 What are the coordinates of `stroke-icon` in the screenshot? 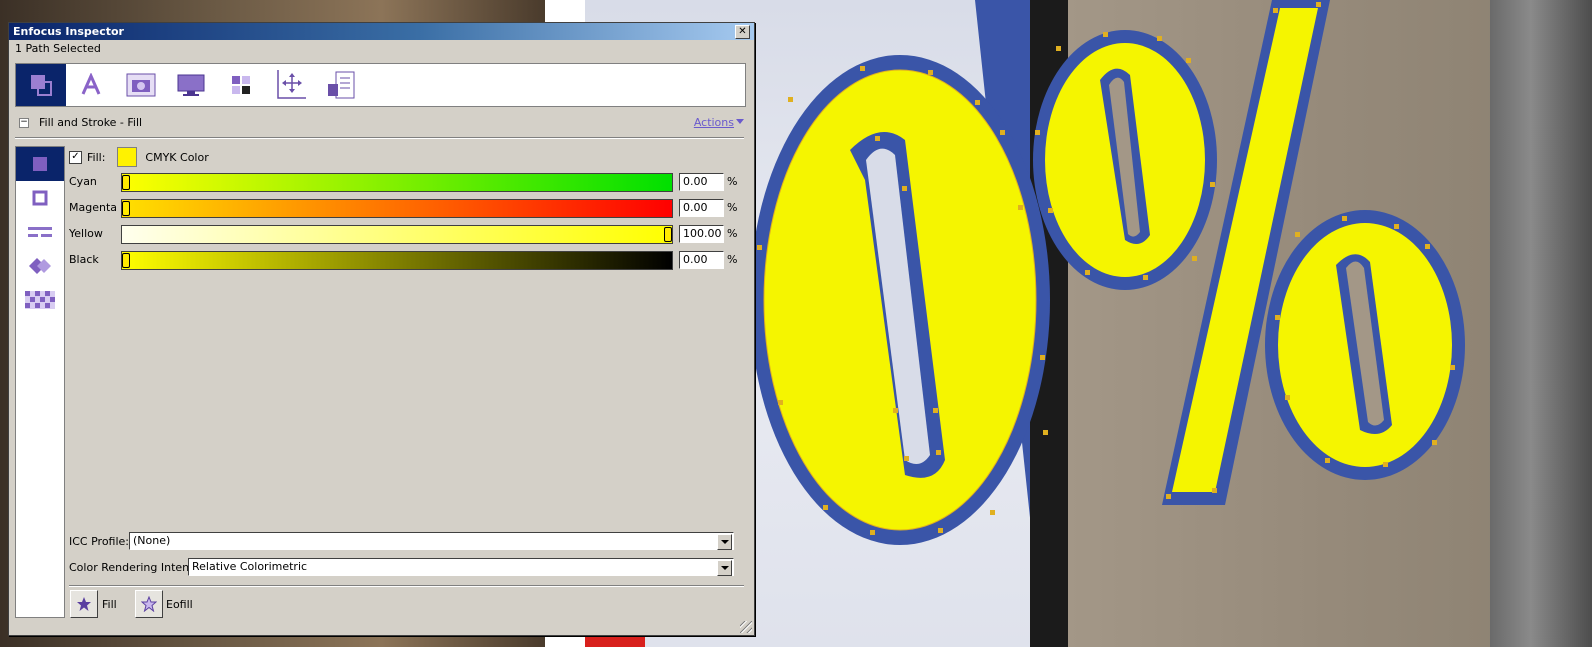 It's located at (40, 198).